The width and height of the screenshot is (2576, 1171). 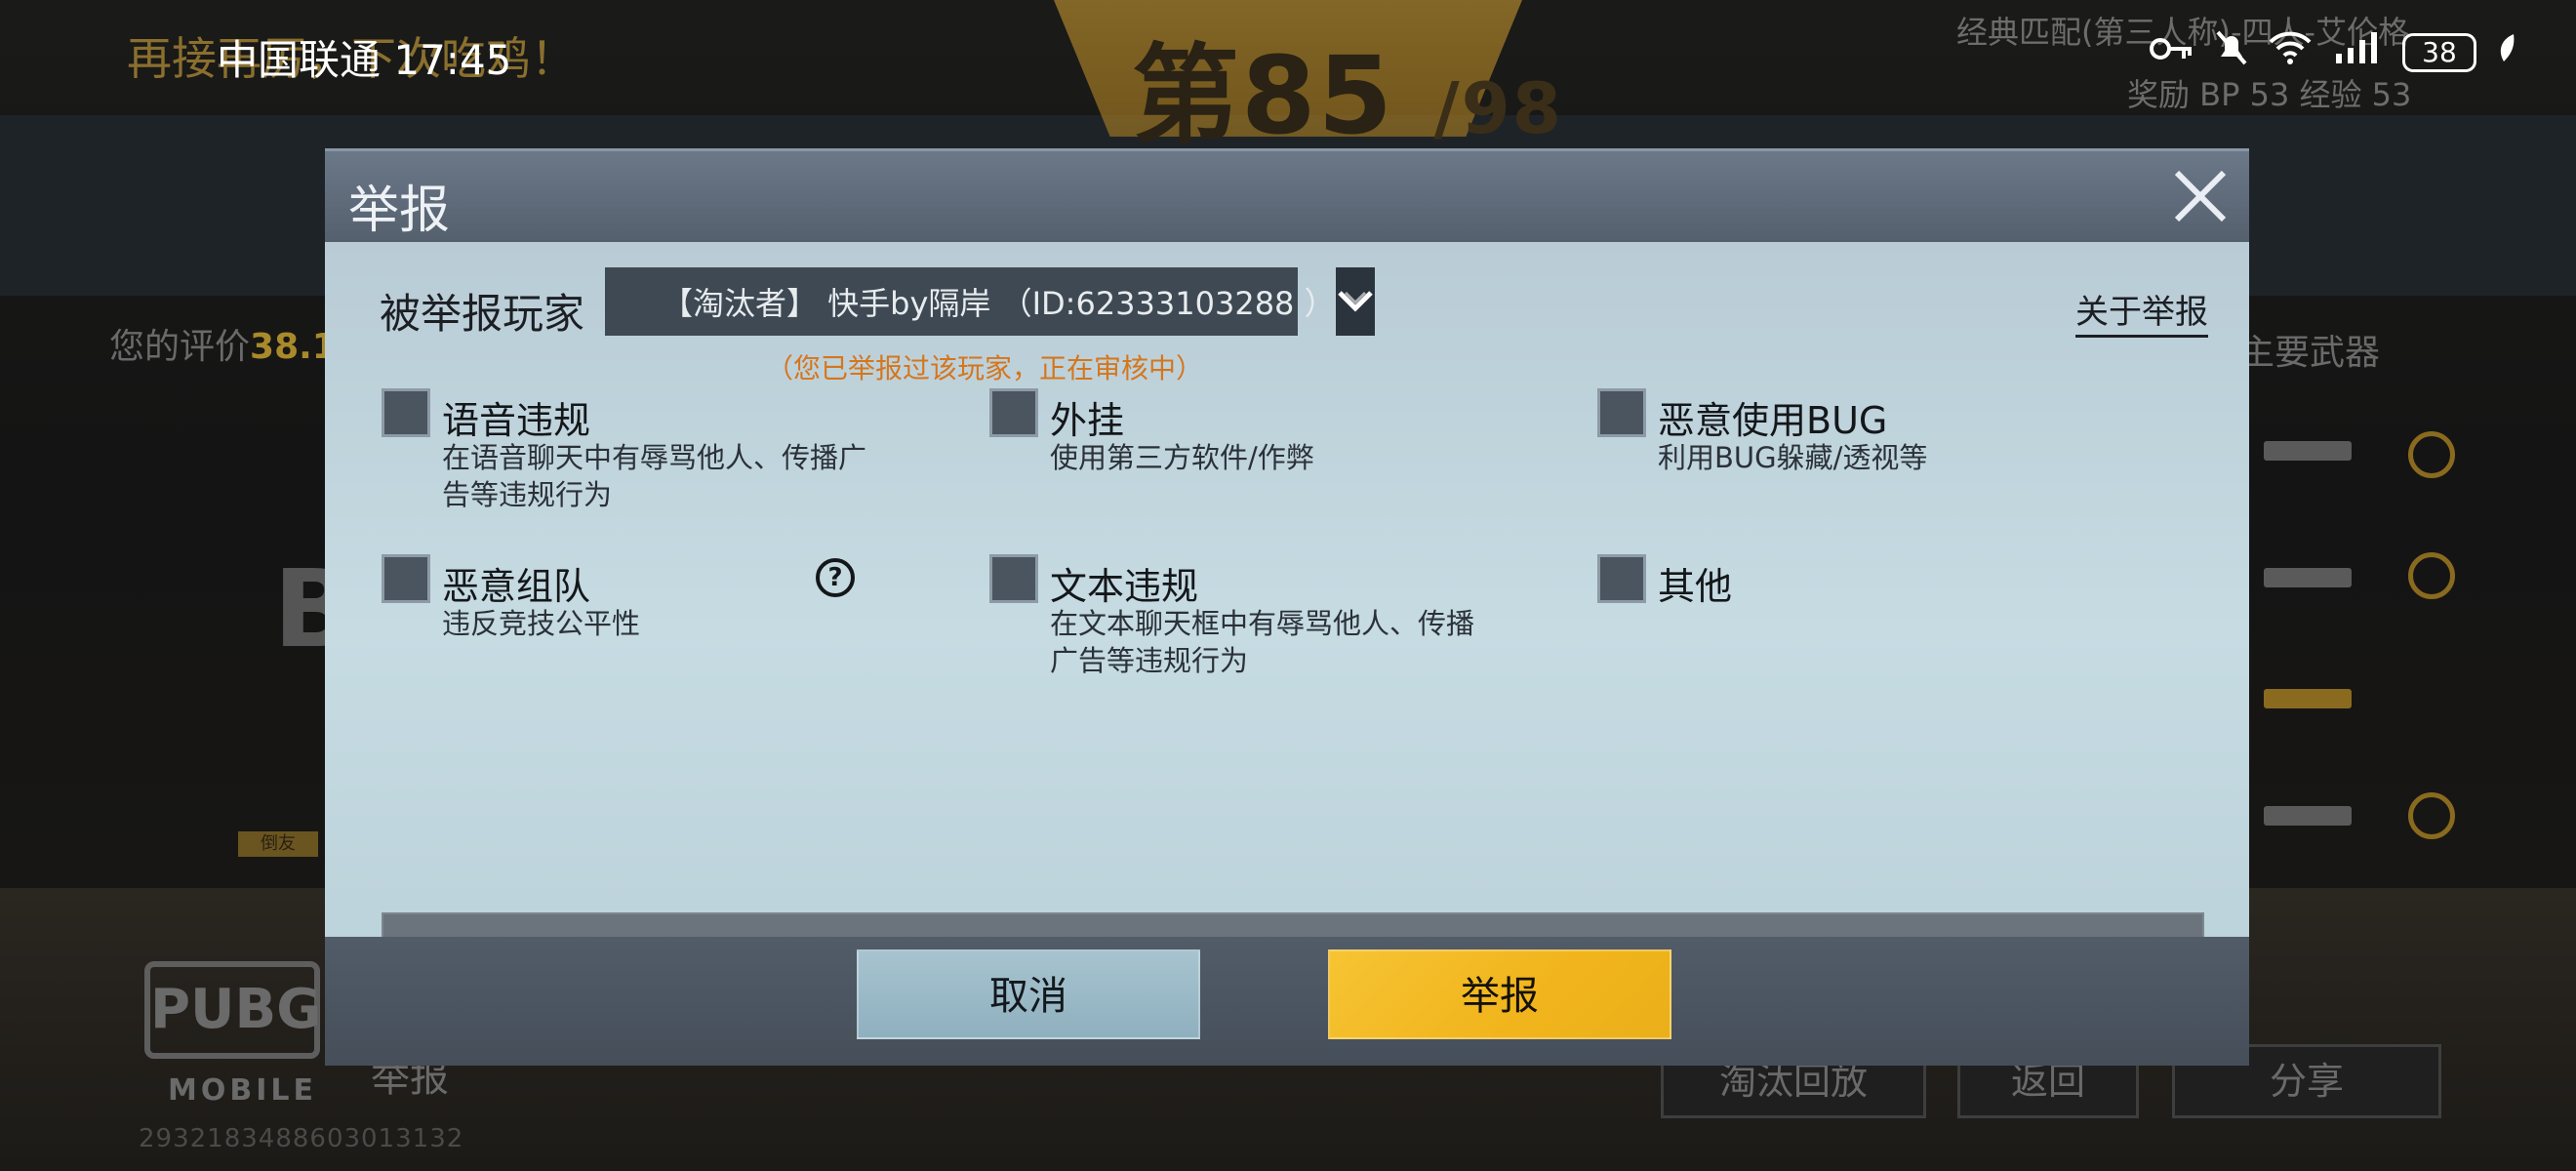 What do you see at coordinates (301, 1138) in the screenshot?
I see `player-id: 2932183488603013132` at bounding box center [301, 1138].